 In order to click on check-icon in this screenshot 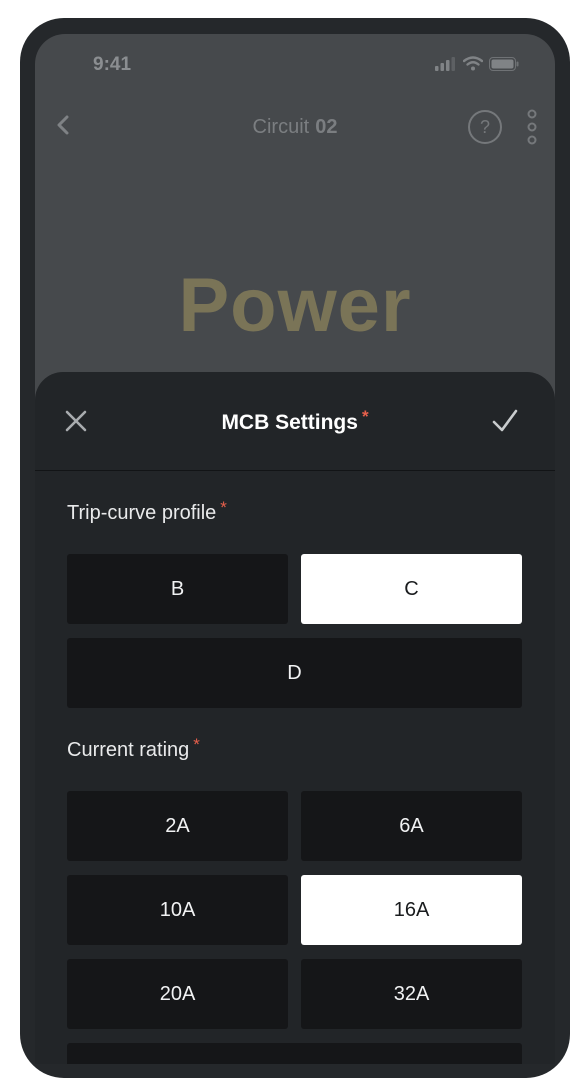, I will do `click(505, 421)`.